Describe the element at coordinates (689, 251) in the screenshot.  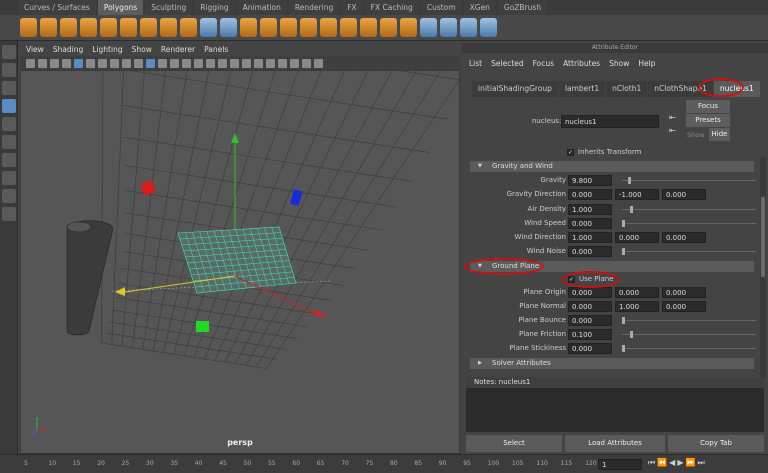
I see `wind-noise-slider` at that location.